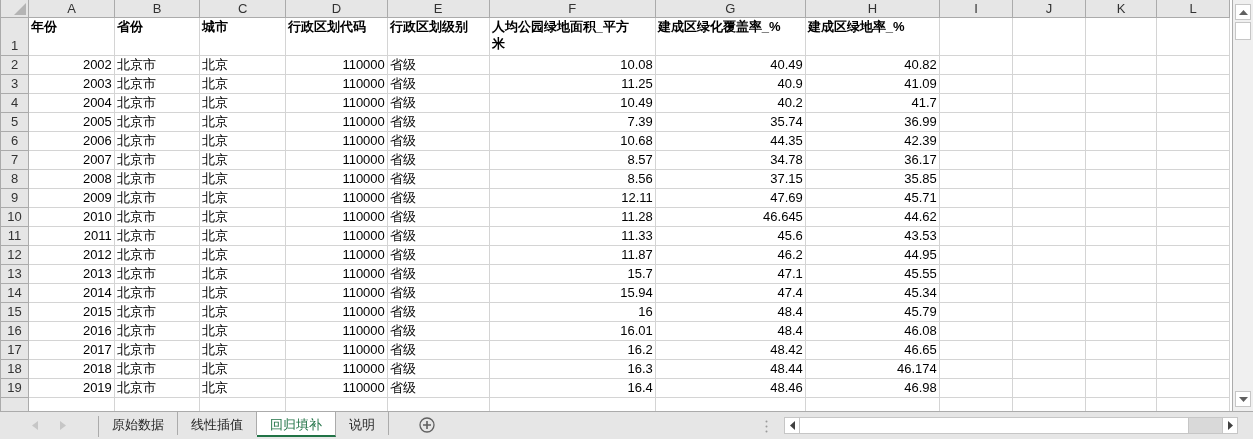  I want to click on row-header: 10, so click(14, 217).